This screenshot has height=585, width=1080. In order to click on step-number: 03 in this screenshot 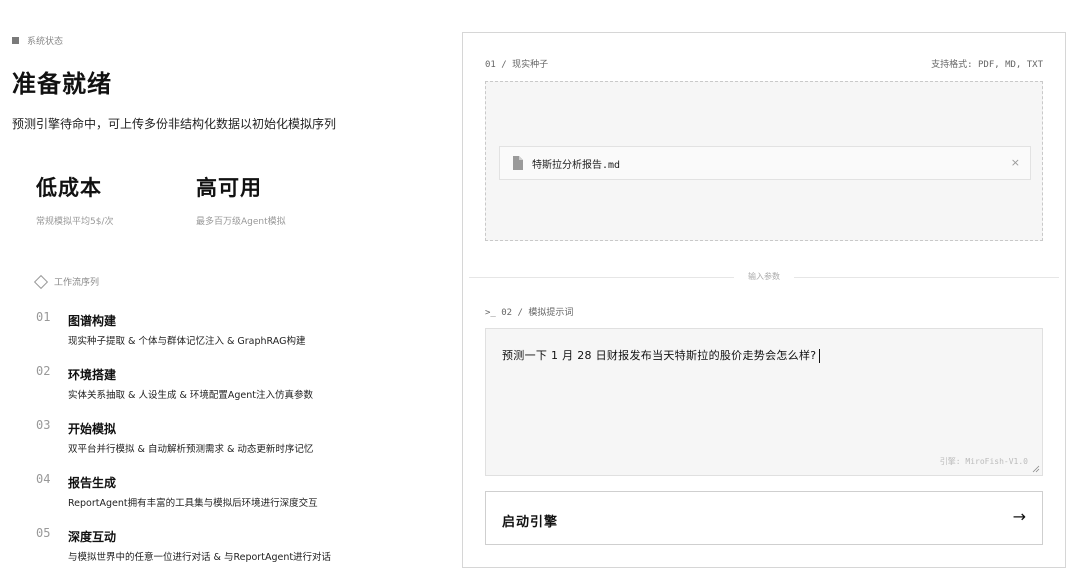, I will do `click(43, 425)`.